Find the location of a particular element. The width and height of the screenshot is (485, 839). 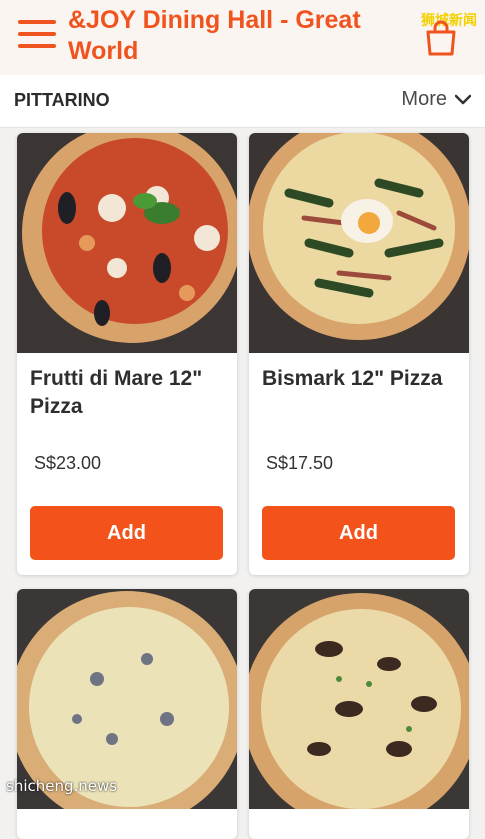

watermark-bottom: shicheng.news is located at coordinates (62, 786).